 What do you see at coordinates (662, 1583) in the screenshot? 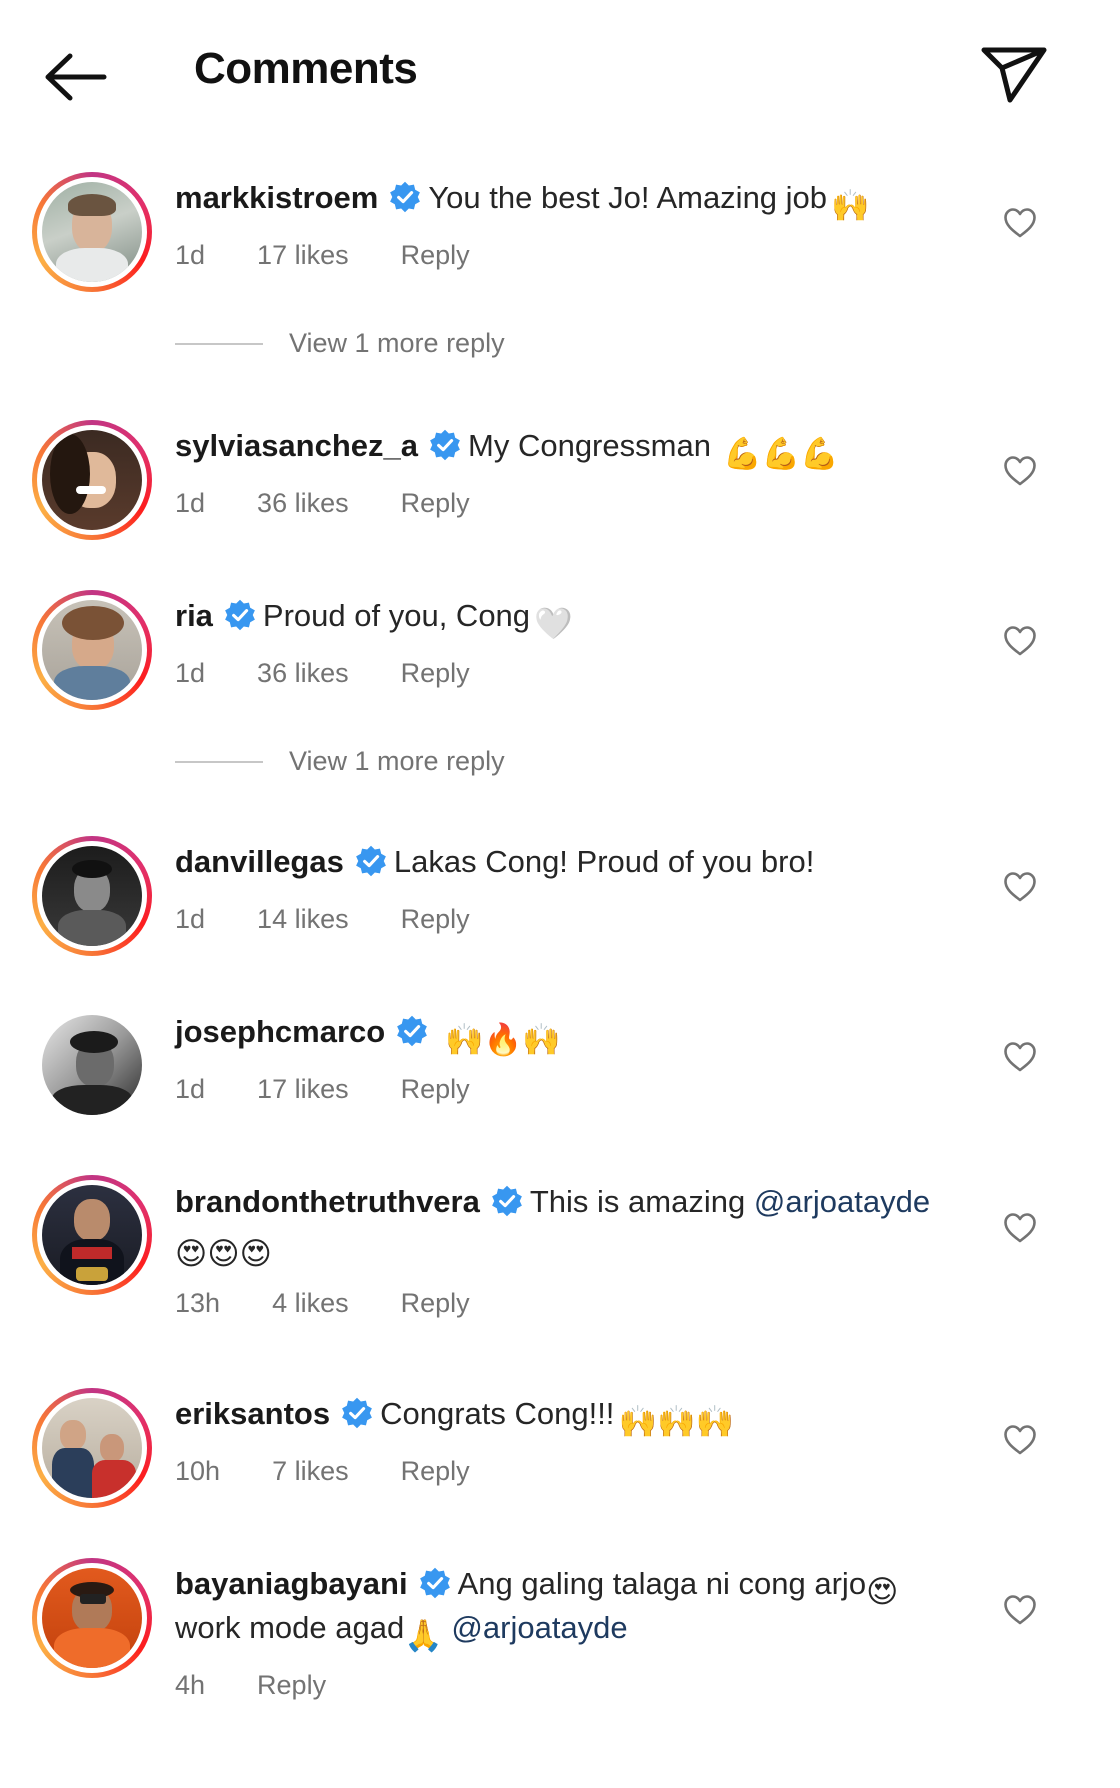
I see `comment-text: Ang galing talaga ni cong arjo` at bounding box center [662, 1583].